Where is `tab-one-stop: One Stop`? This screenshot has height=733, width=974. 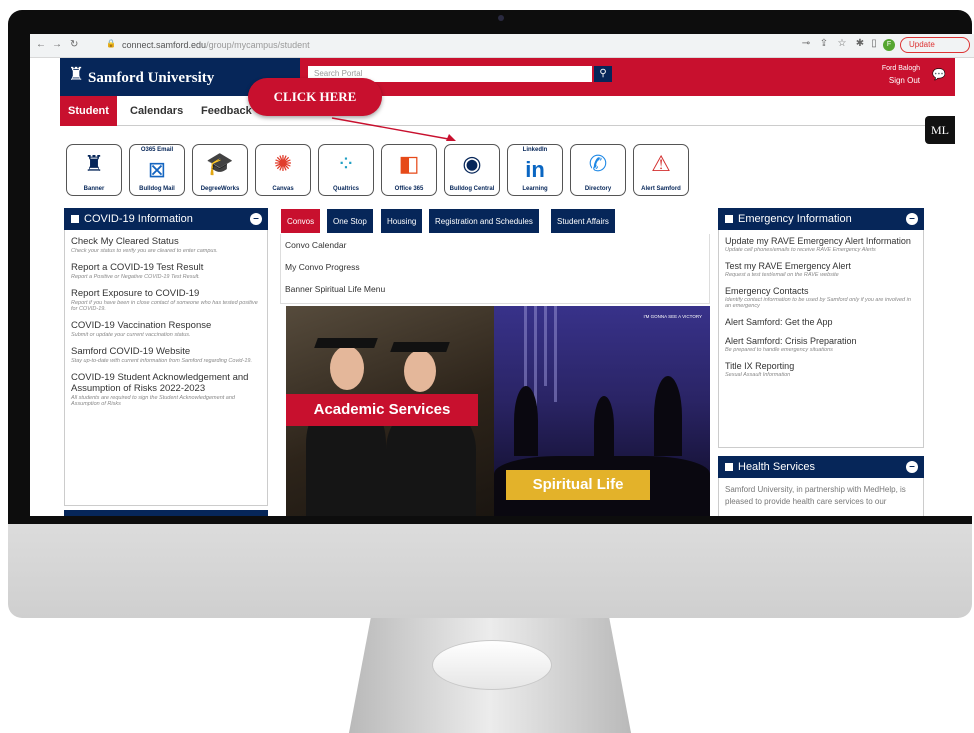
tab-one-stop: One Stop is located at coordinates (350, 221).